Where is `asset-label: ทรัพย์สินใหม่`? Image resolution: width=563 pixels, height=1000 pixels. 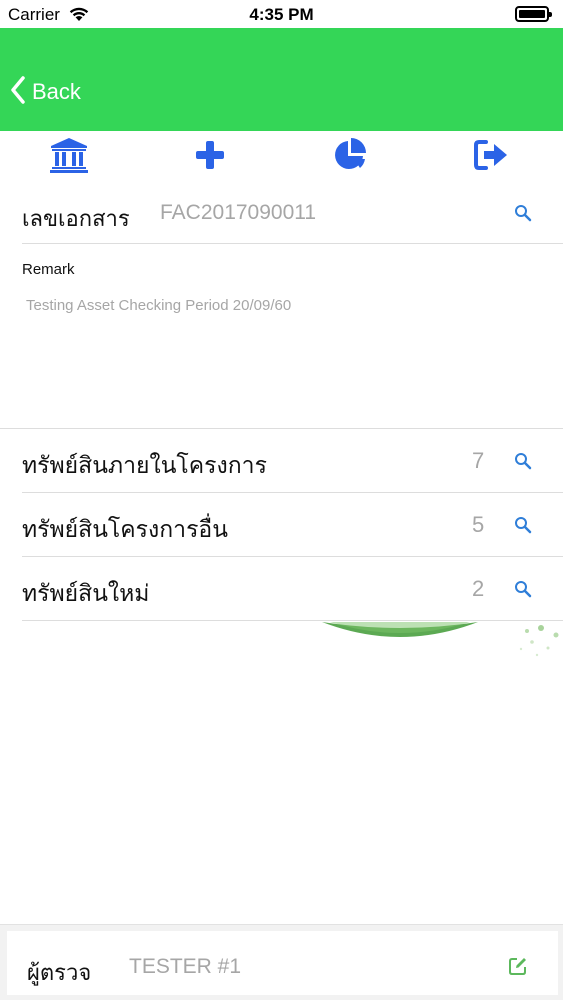
asset-label: ทรัพย์สินใหม่ is located at coordinates (86, 593).